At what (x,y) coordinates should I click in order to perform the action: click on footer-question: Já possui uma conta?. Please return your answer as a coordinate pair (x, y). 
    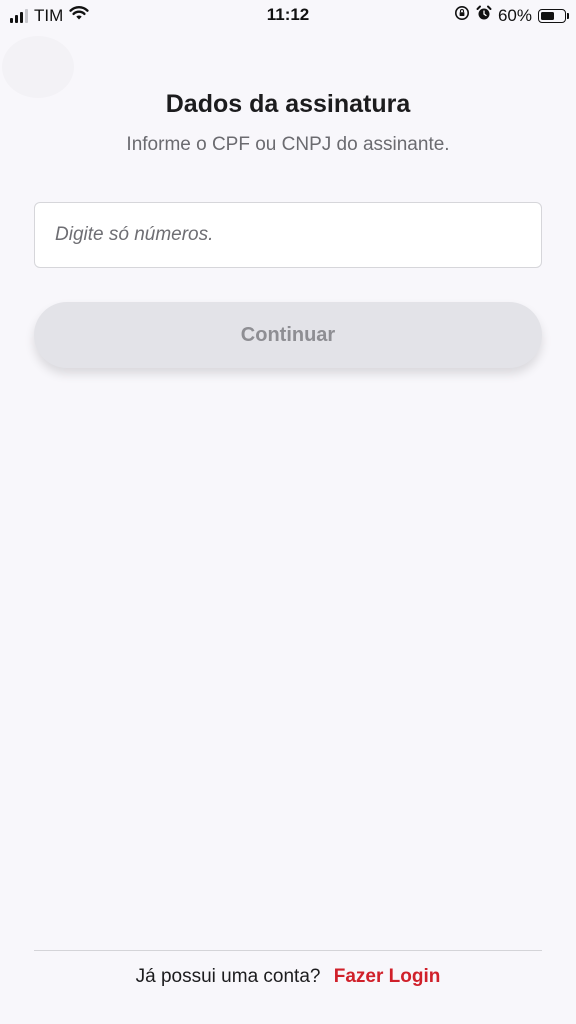
    Looking at the image, I should click on (228, 976).